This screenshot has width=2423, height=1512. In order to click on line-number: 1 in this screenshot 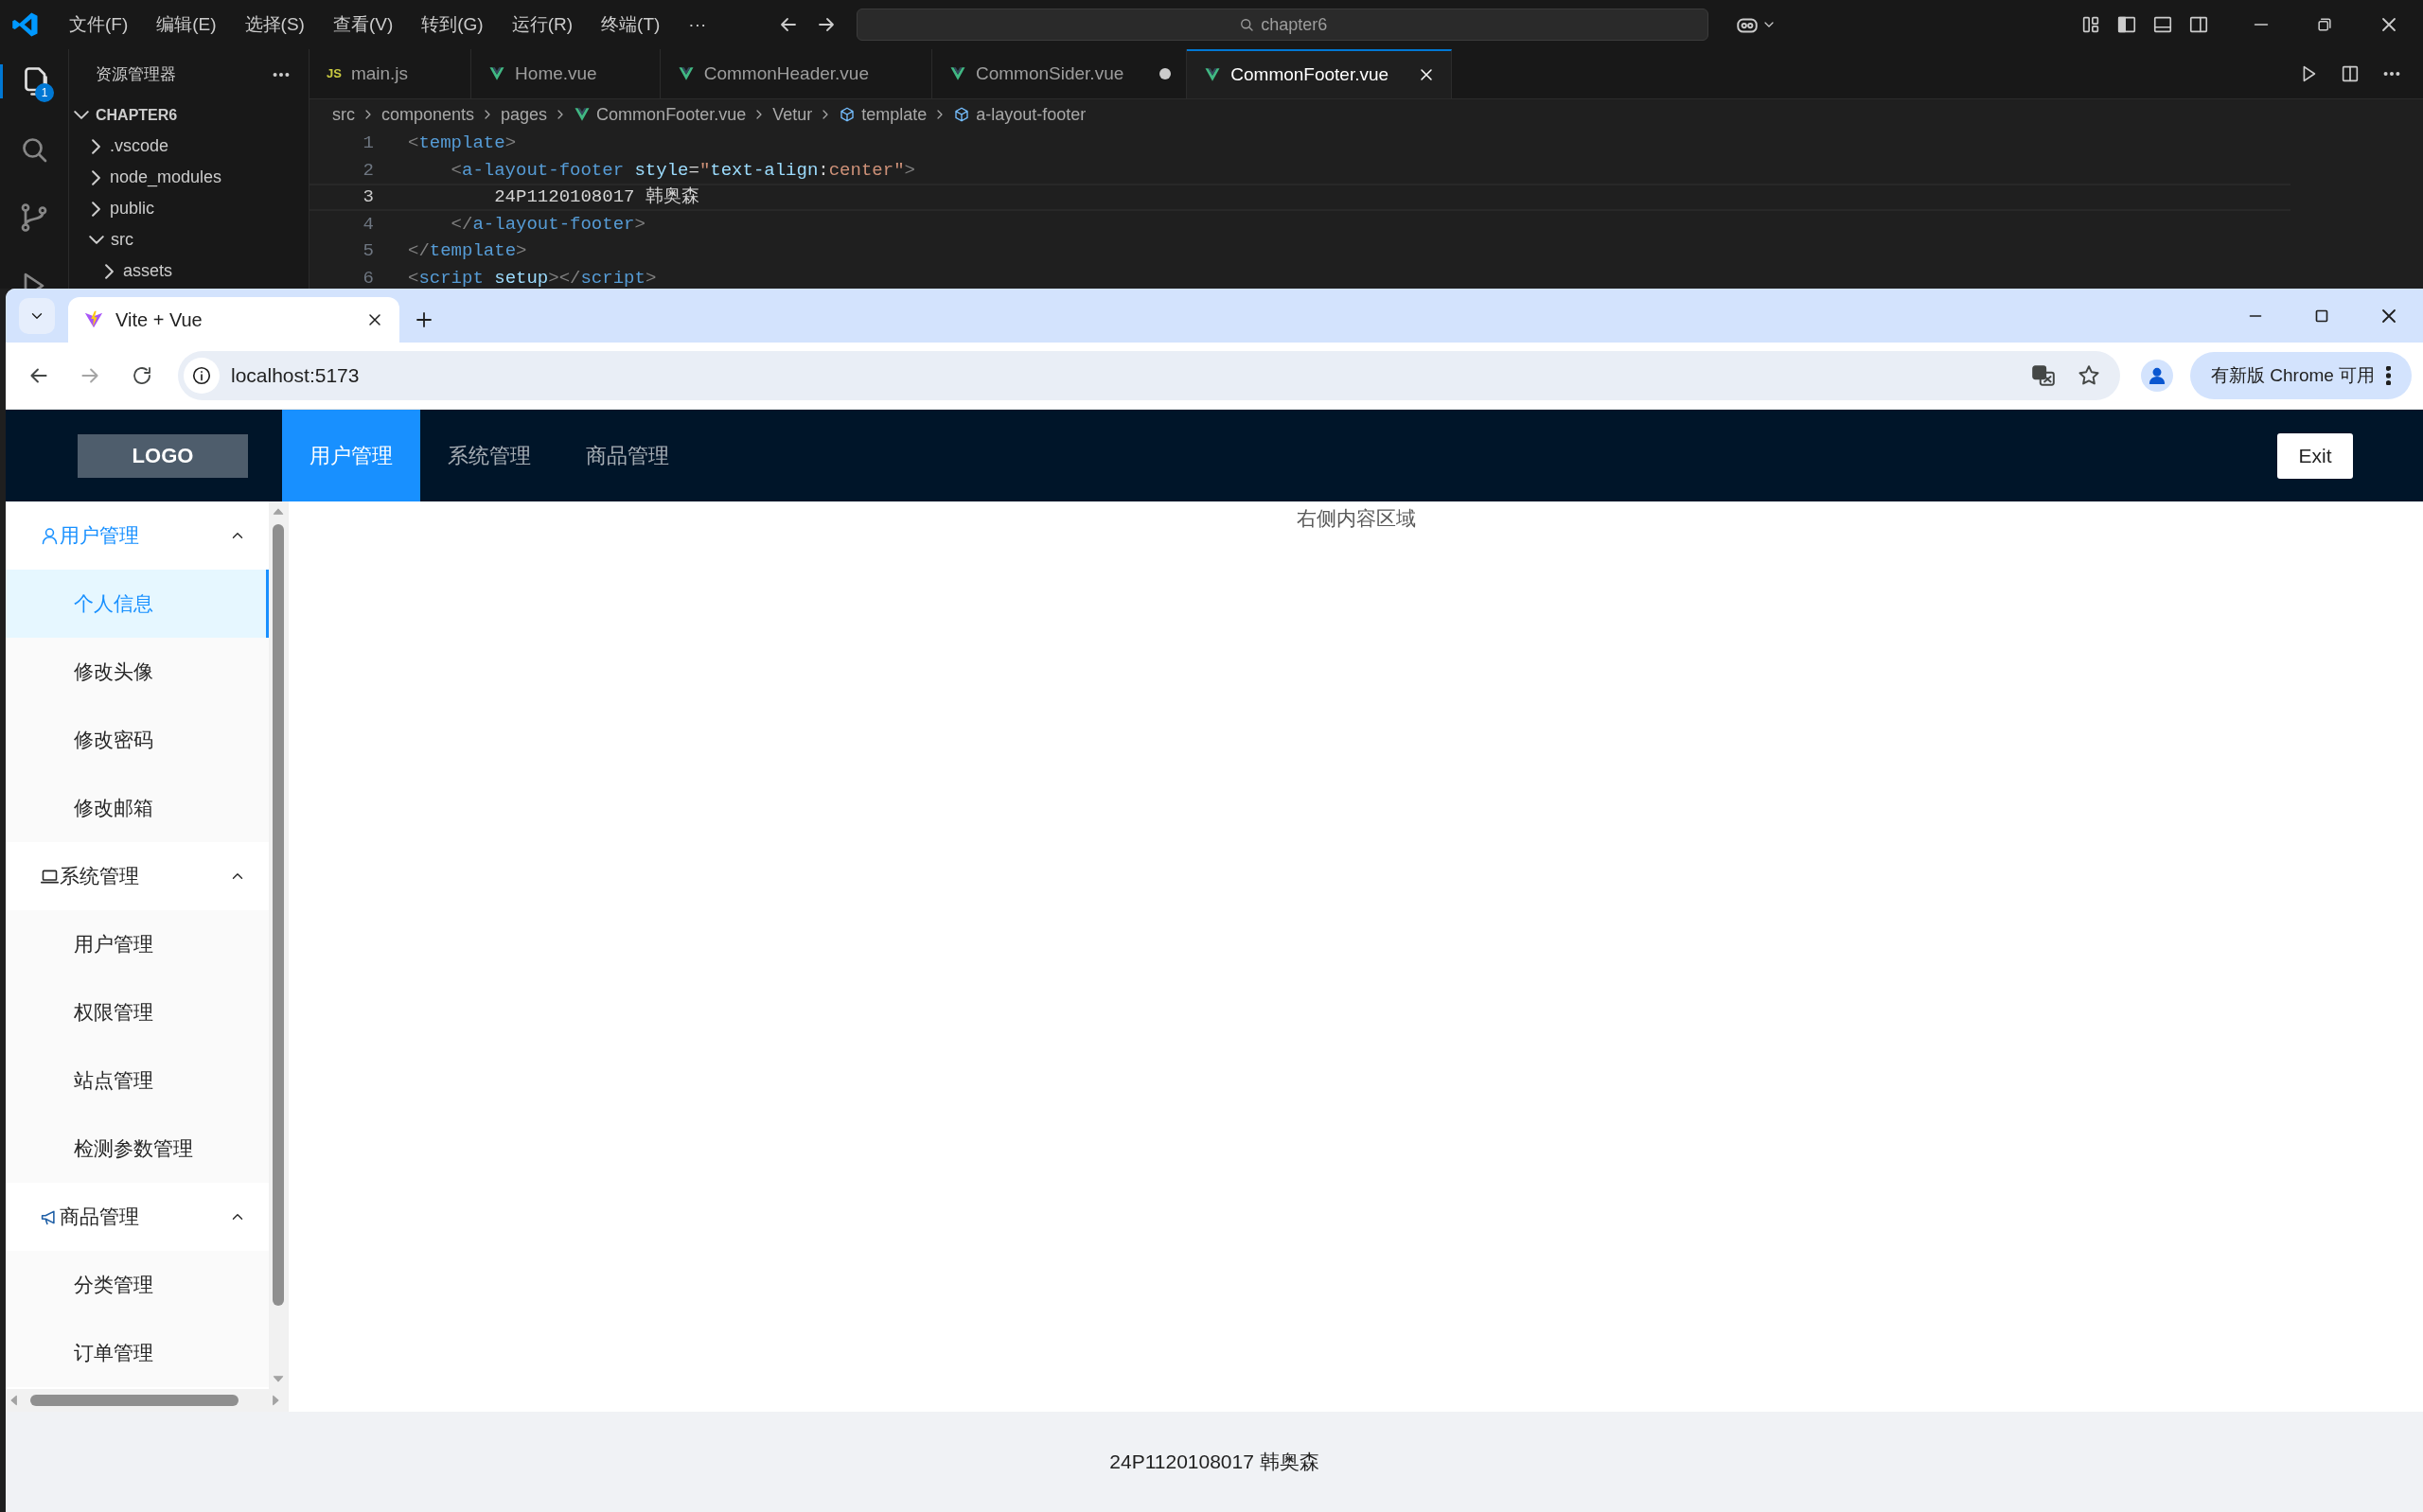, I will do `click(368, 144)`.